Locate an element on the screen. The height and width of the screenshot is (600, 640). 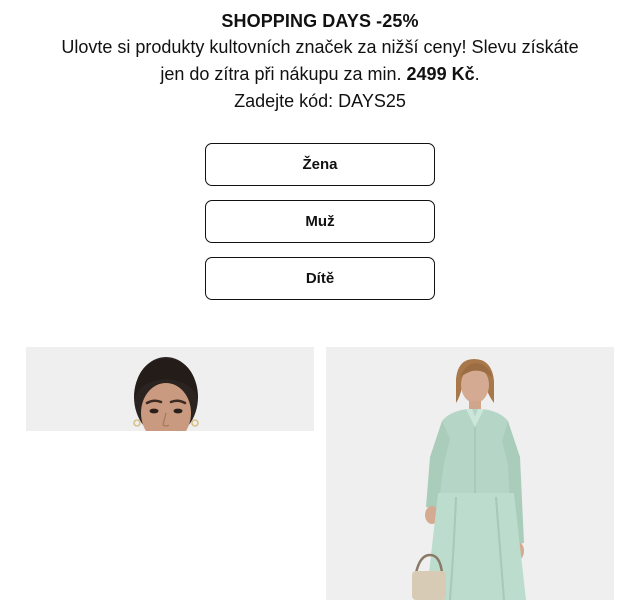
women-button: Žena is located at coordinates (320, 164).